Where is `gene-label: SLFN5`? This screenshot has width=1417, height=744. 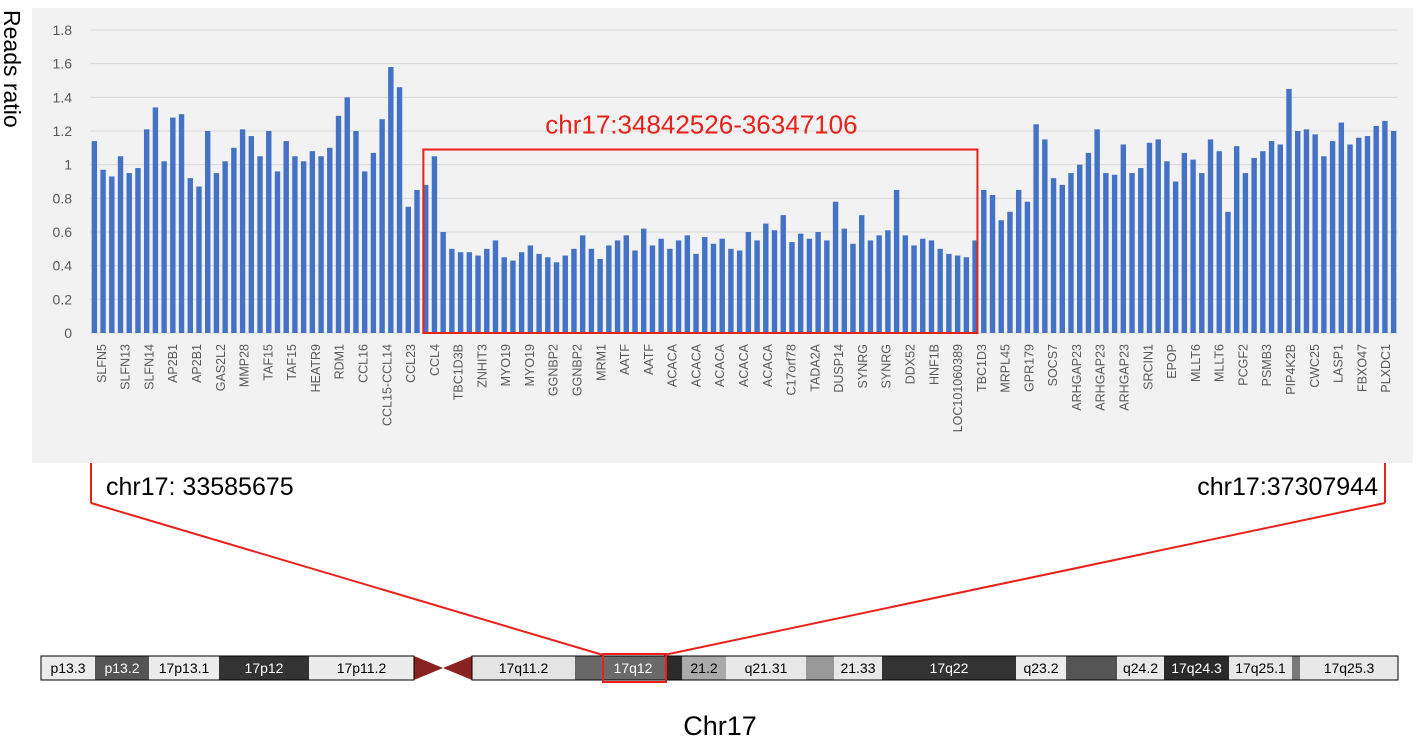 gene-label: SLFN5 is located at coordinates (102, 363).